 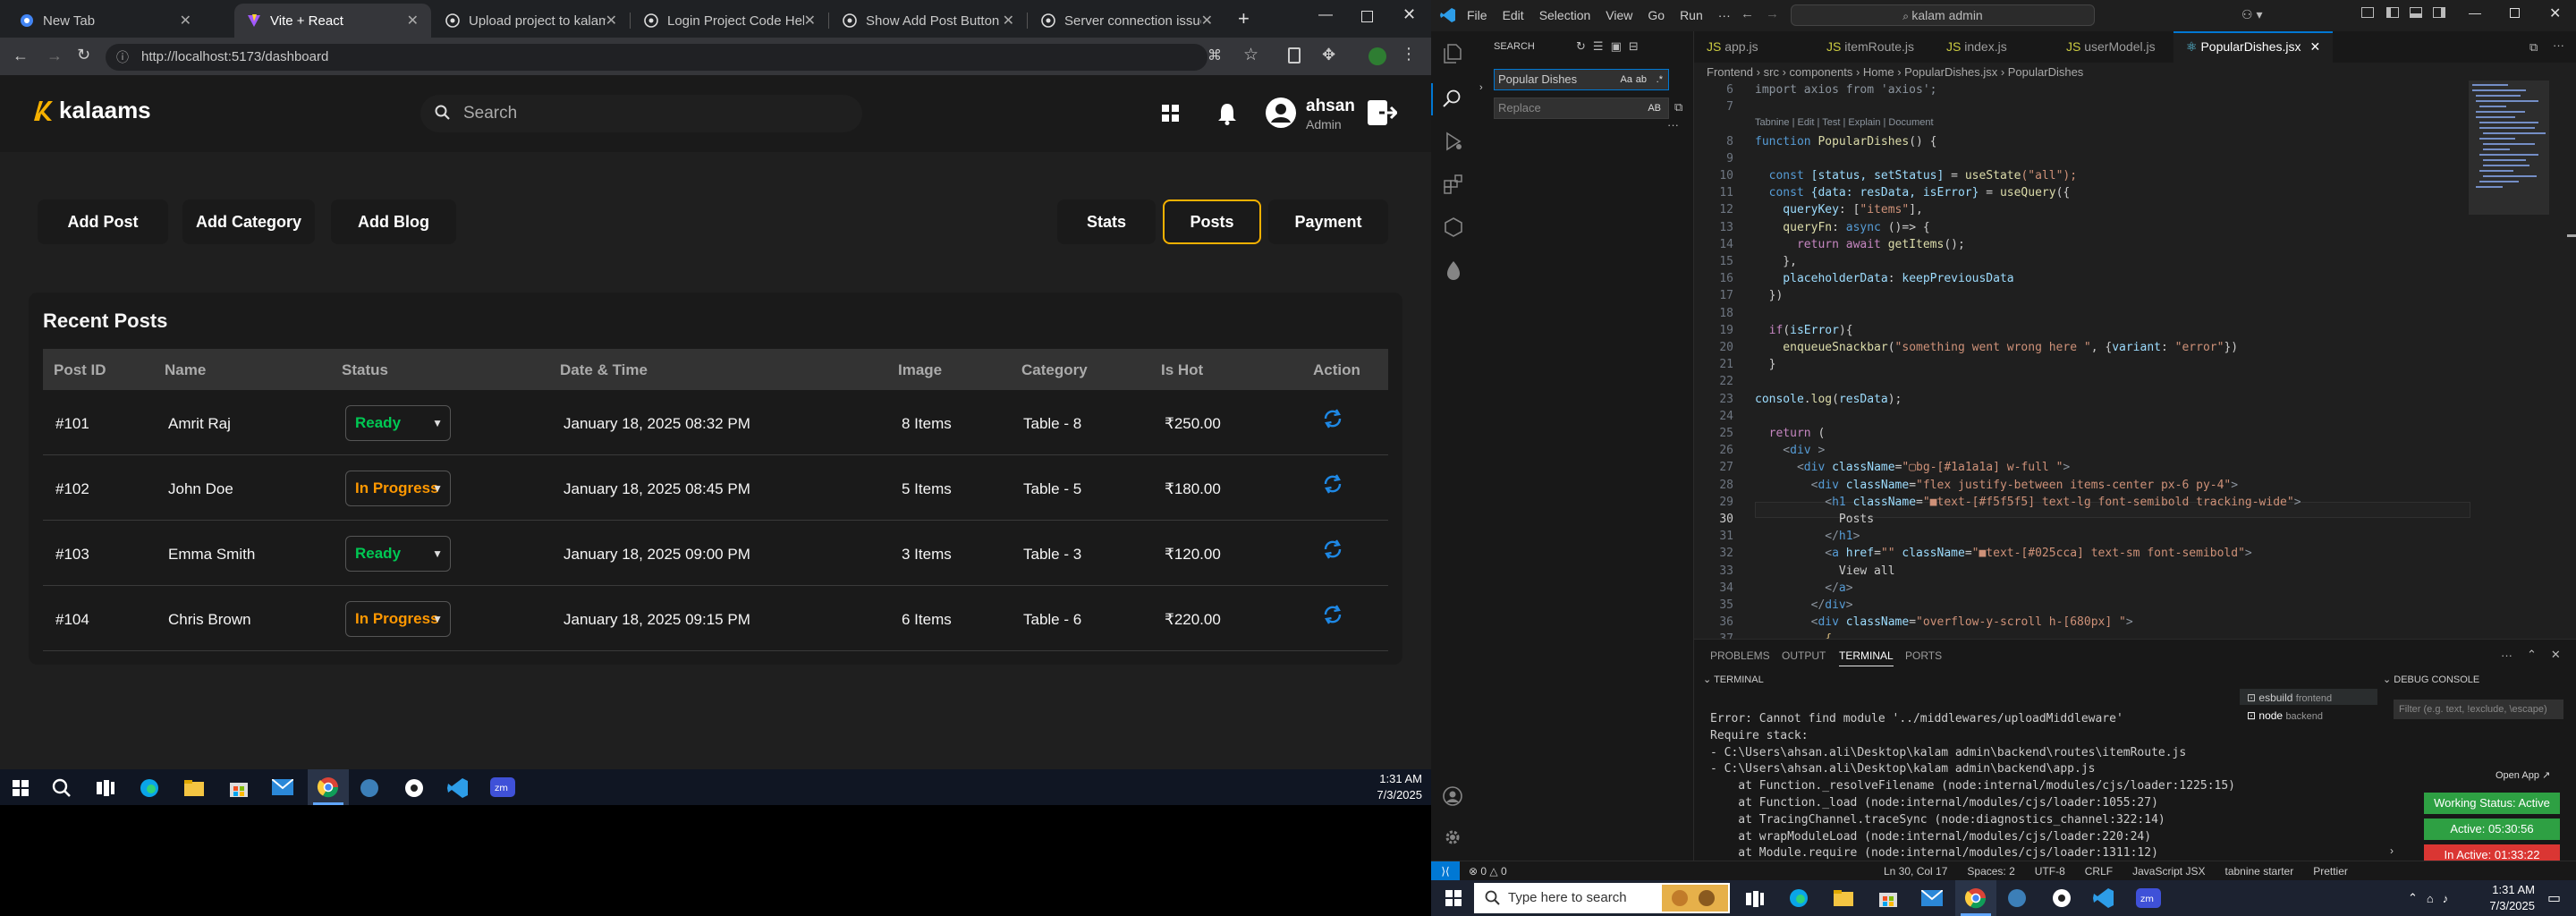 What do you see at coordinates (729, 21) in the screenshot?
I see `browser-tab: Login Project Code Help ✕` at bounding box center [729, 21].